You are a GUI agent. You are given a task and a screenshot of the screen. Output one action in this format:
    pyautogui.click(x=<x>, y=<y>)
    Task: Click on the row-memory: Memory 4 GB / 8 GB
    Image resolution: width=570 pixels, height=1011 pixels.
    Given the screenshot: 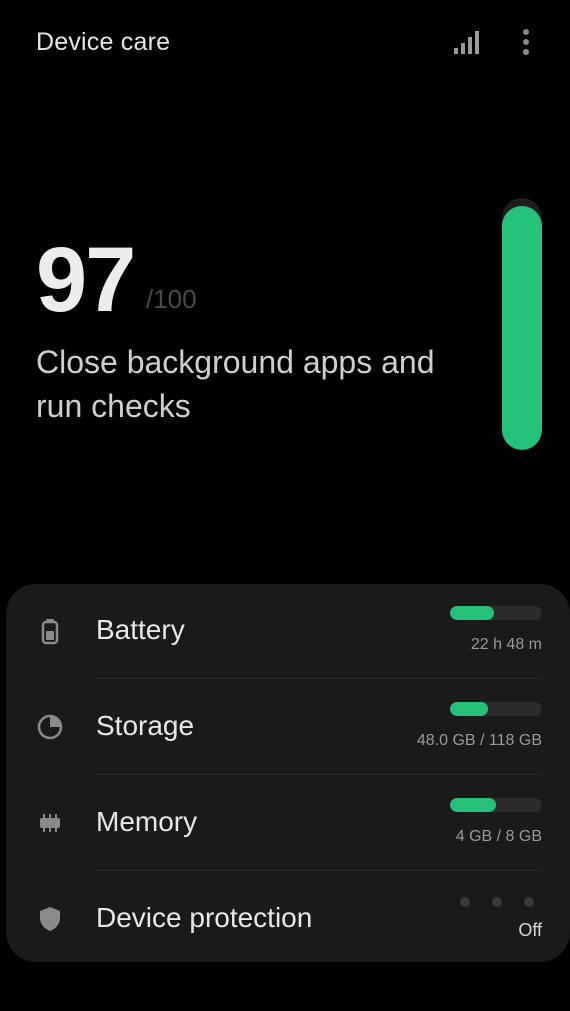 What is the action you would take?
    pyautogui.click(x=288, y=823)
    